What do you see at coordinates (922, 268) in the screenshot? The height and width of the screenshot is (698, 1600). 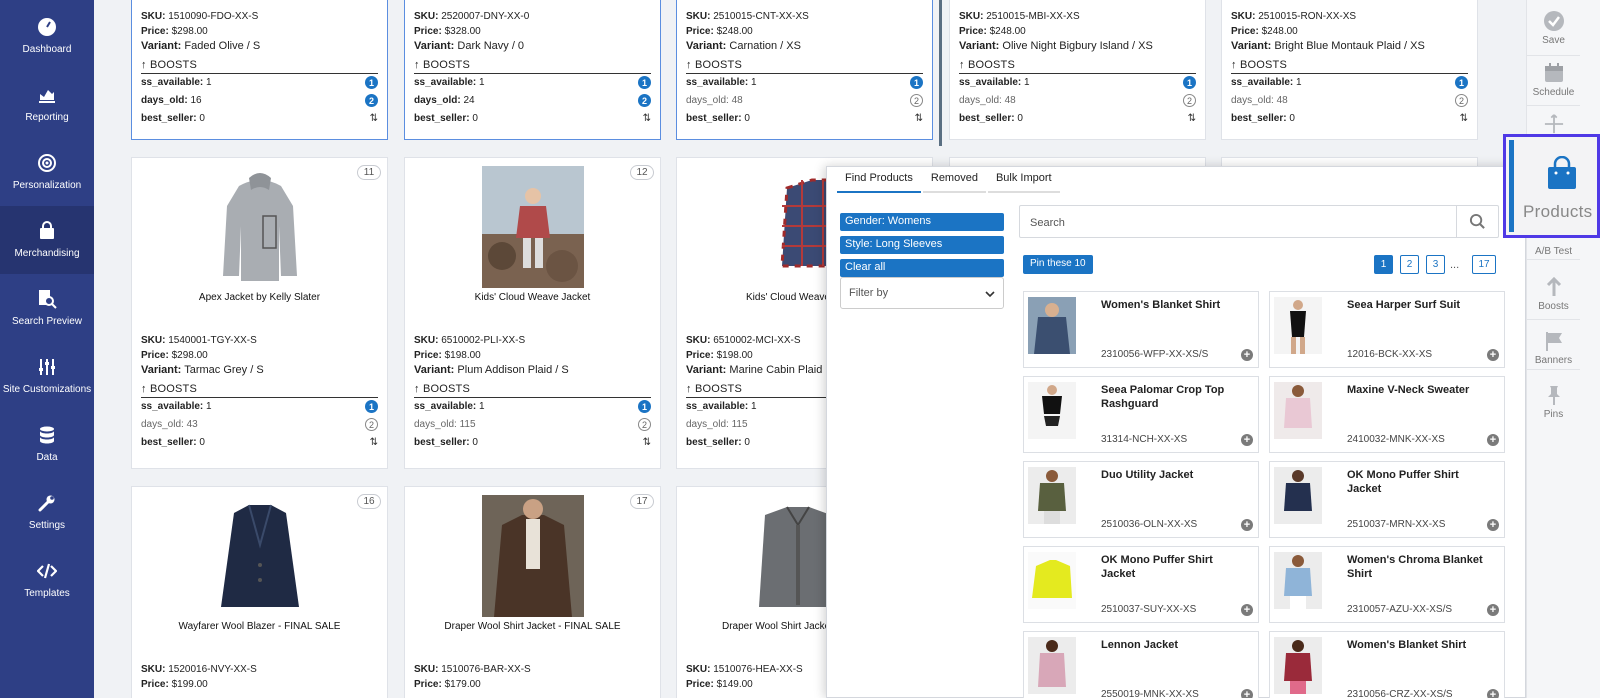 I see `clear-all-button: Clear all` at bounding box center [922, 268].